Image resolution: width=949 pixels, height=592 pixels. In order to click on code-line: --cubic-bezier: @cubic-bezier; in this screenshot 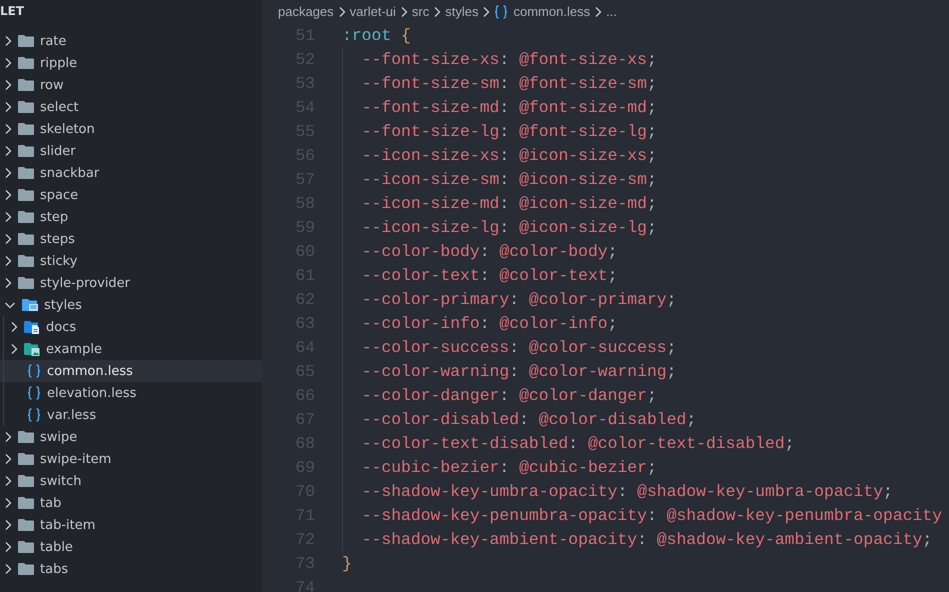, I will do `click(499, 467)`.